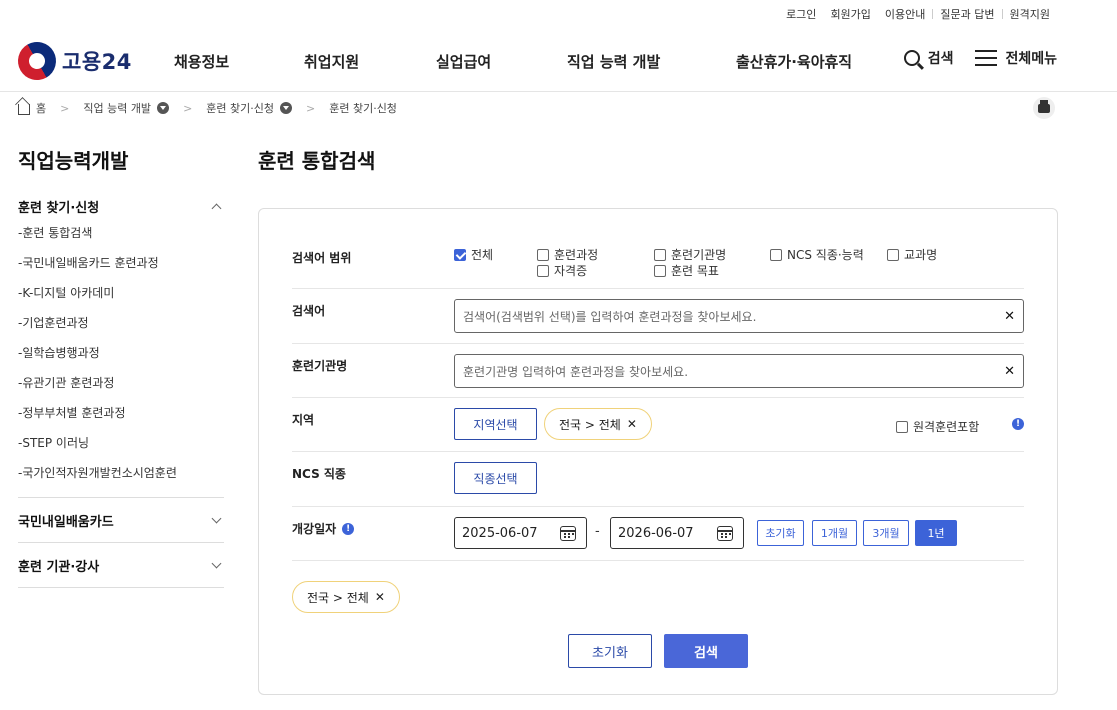 This screenshot has height=710, width=1117. What do you see at coordinates (338, 597) in the screenshot?
I see `selected-filter-label: 전국 > 전체` at bounding box center [338, 597].